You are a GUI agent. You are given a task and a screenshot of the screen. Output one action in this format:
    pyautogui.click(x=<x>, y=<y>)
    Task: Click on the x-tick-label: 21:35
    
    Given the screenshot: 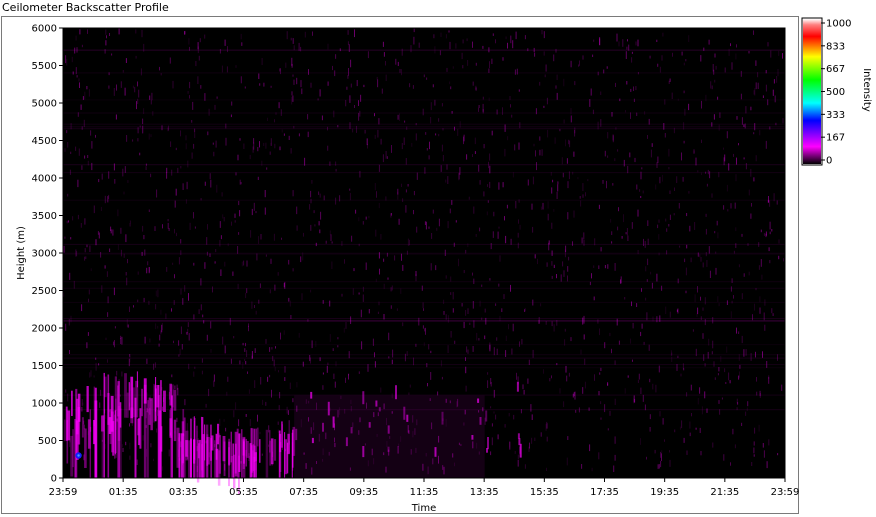 What is the action you would take?
    pyautogui.click(x=724, y=492)
    